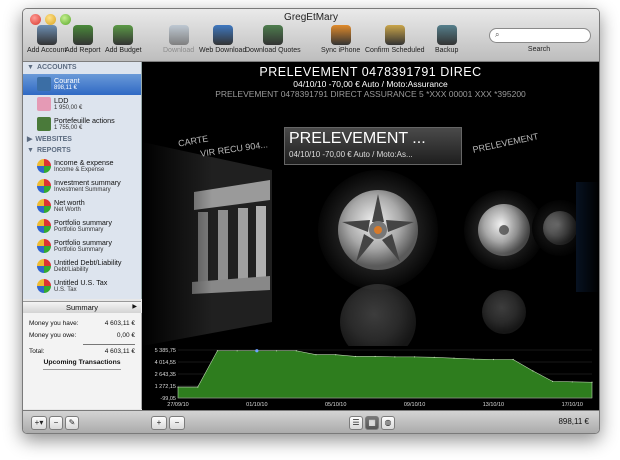 The width and height of the screenshot is (620, 460). Describe the element at coordinates (257, 351) in the screenshot. I see `current-date-marker` at that location.